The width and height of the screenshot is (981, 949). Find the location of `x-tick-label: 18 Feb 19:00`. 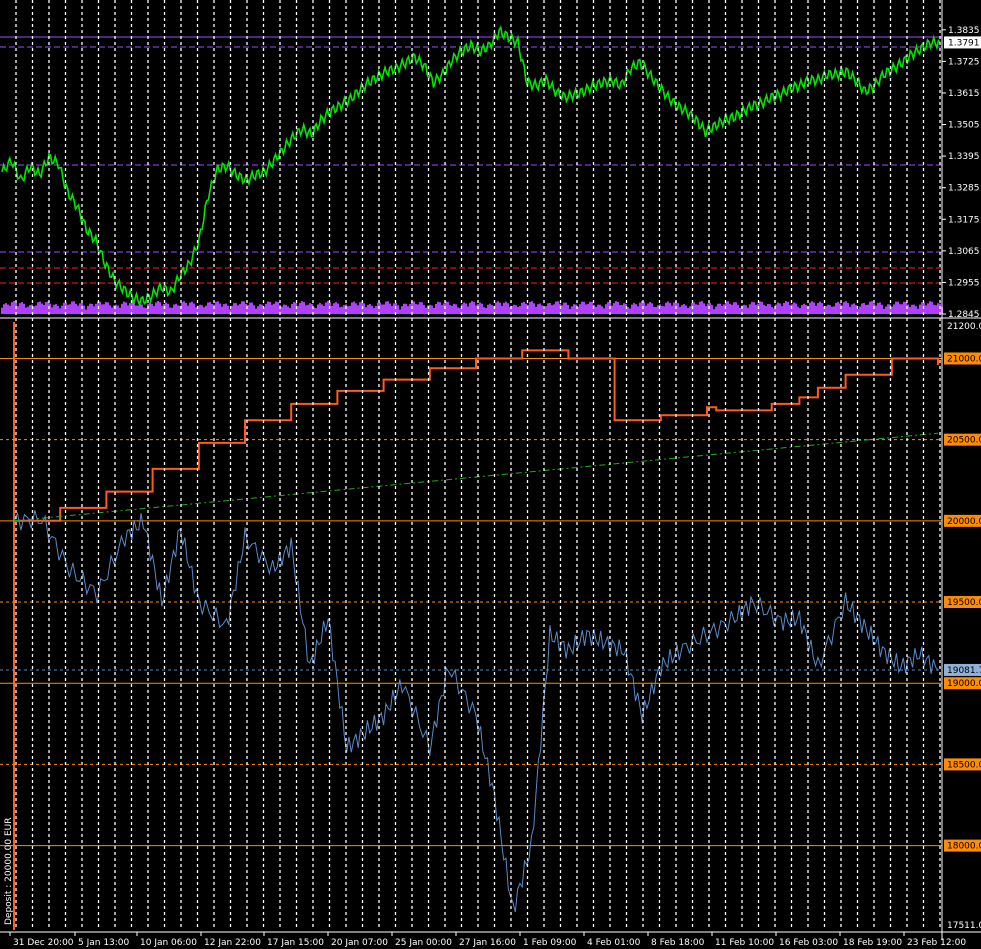

x-tick-label: 18 Feb 19:00 is located at coordinates (872, 943).